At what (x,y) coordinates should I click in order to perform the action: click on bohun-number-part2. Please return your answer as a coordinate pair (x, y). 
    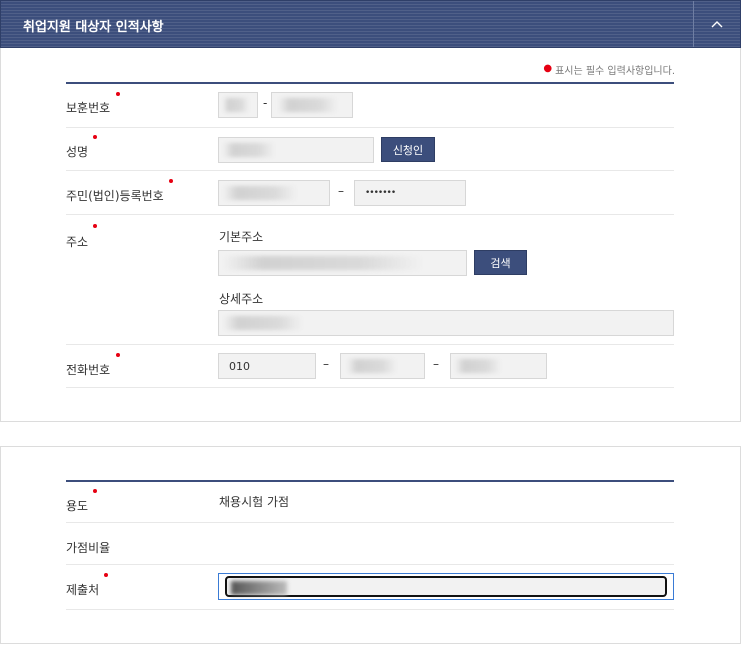
    Looking at the image, I should click on (312, 105).